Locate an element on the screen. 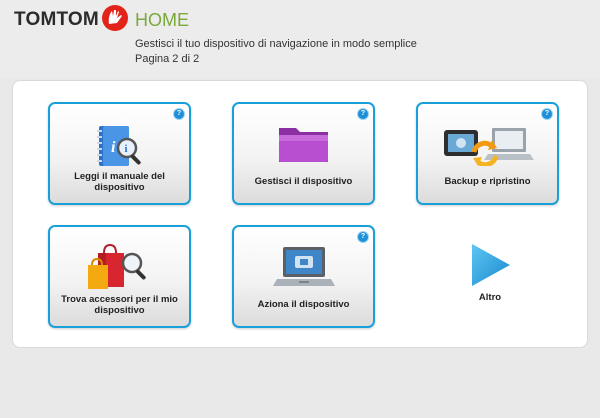  tile-backup-restore: ? Backup e ripristino is located at coordinates (487, 153).